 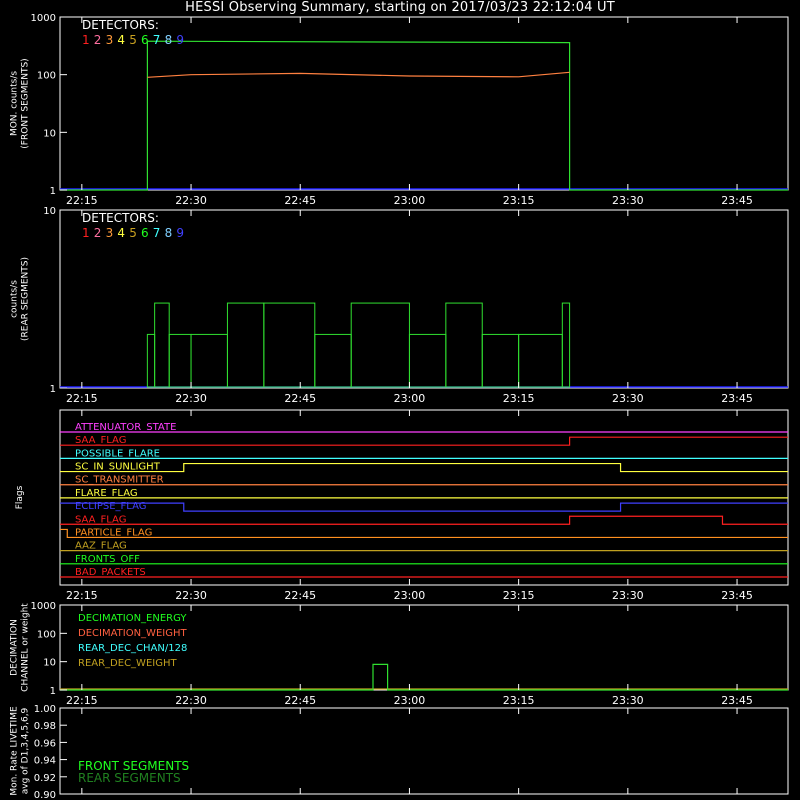 I want to click on y-axis-label-4: DECIMATION, so click(x=15, y=647).